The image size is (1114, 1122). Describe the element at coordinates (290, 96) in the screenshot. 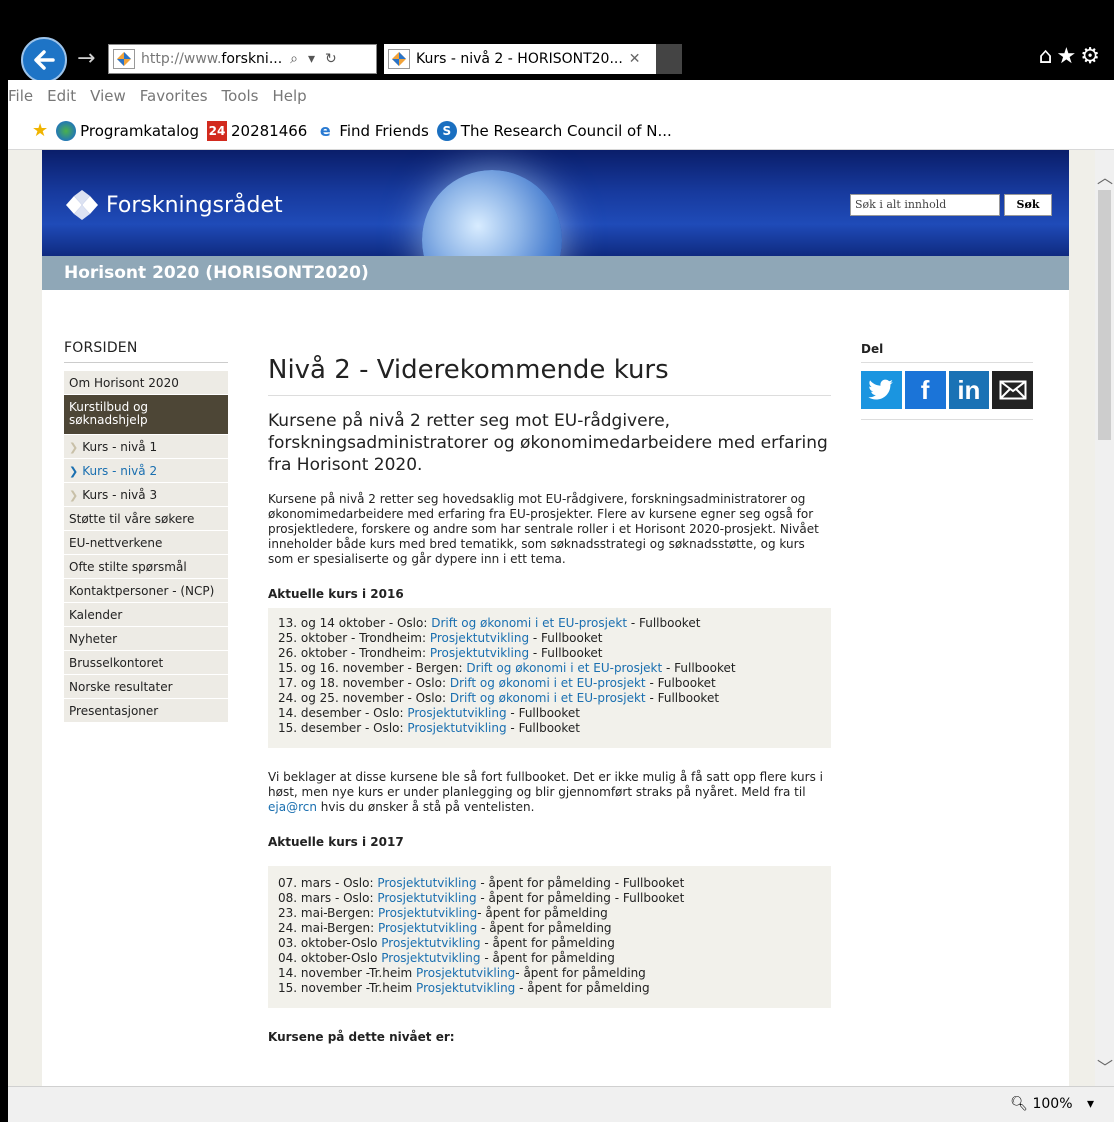

I see `menu-help: Help` at that location.